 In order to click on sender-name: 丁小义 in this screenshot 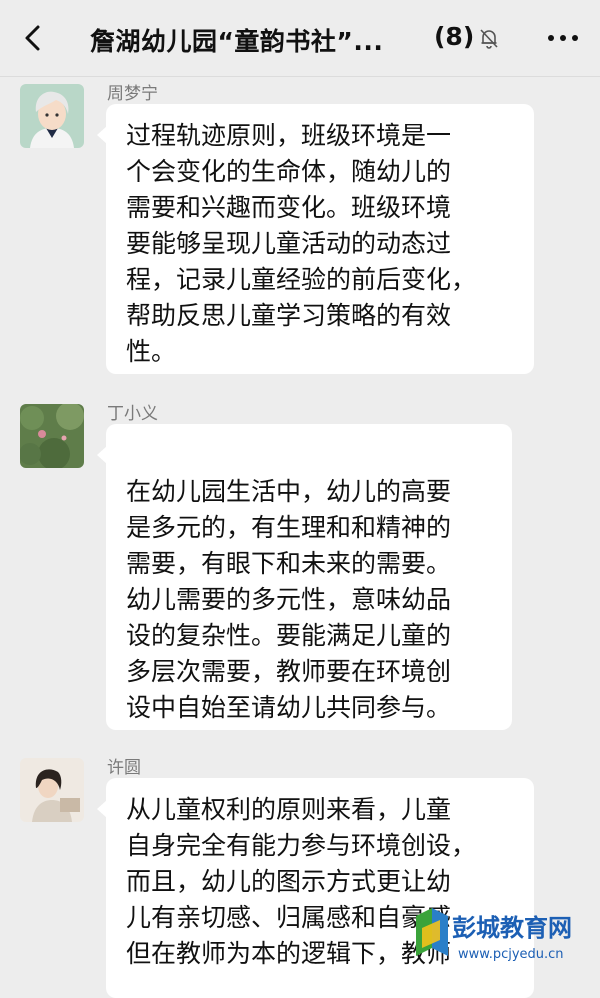, I will do `click(132, 414)`.